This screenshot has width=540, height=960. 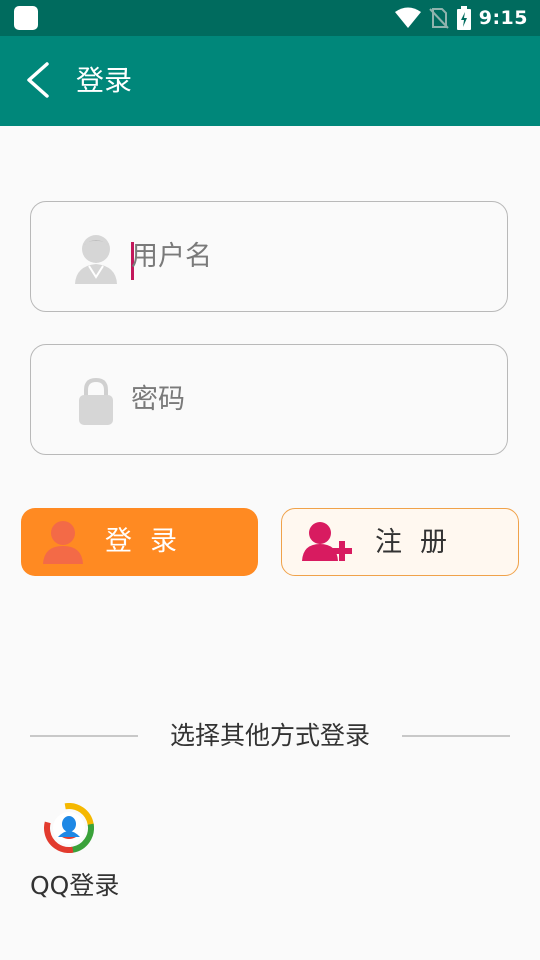 I want to click on qq-login-label: QQ登录, so click(x=74, y=886).